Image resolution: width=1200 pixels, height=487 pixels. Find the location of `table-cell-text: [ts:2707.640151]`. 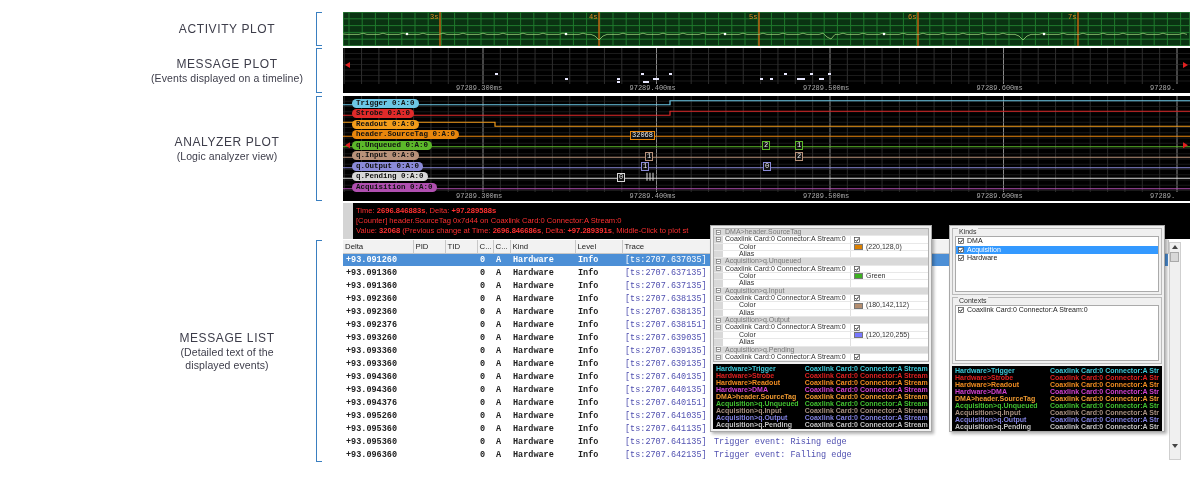

table-cell-text: [ts:2707.640151] is located at coordinates (666, 403).